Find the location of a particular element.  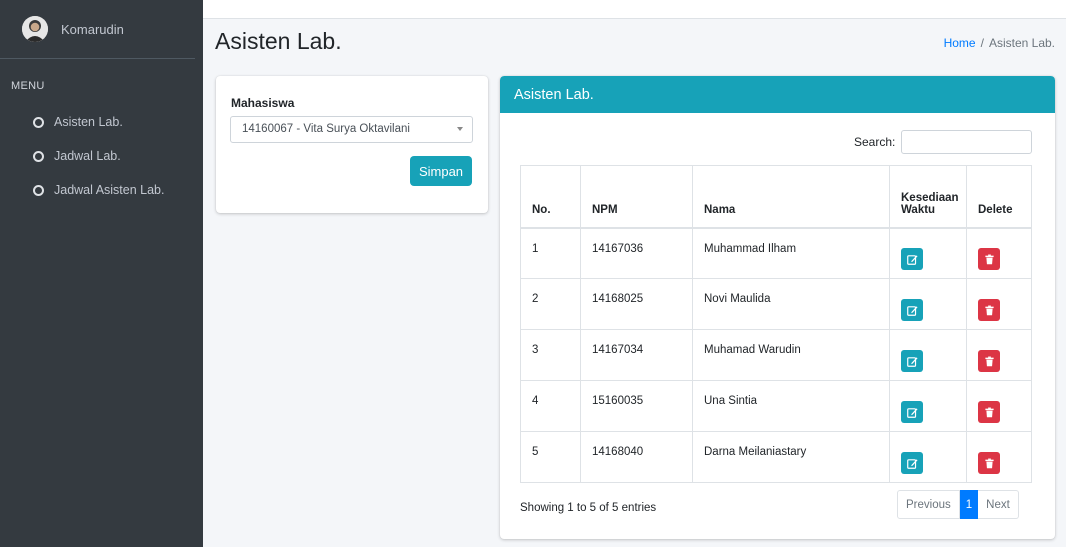

sidebar-item-label: Jadwal Asisten Lab. is located at coordinates (109, 190).